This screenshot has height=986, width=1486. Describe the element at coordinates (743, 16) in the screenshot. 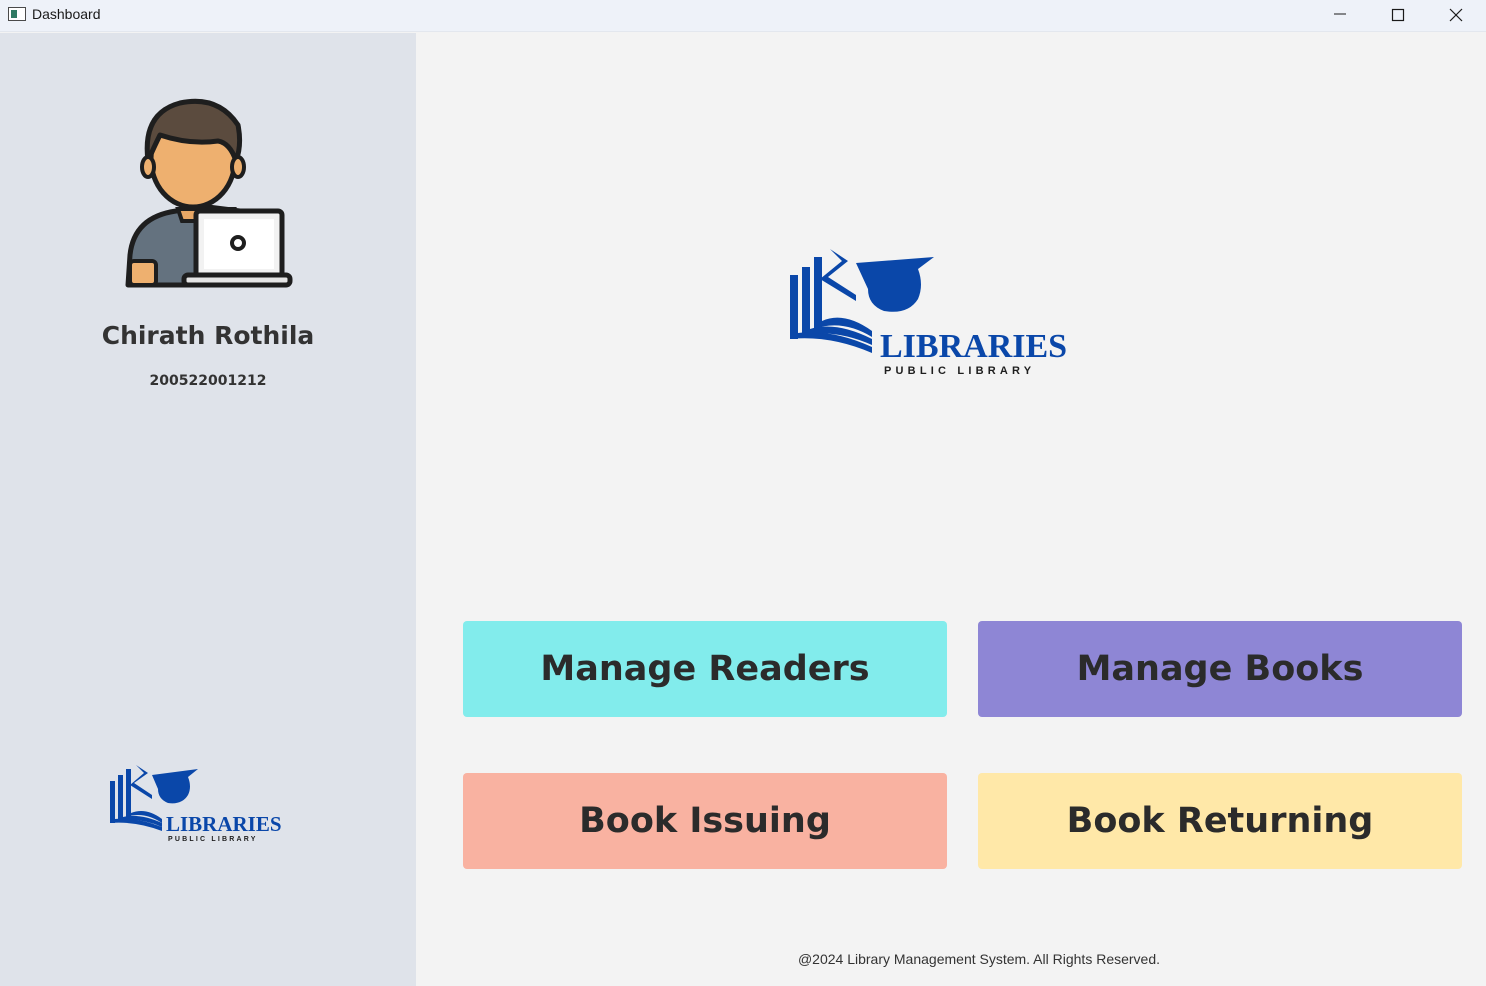

I see `title-bar: Dashboard` at that location.